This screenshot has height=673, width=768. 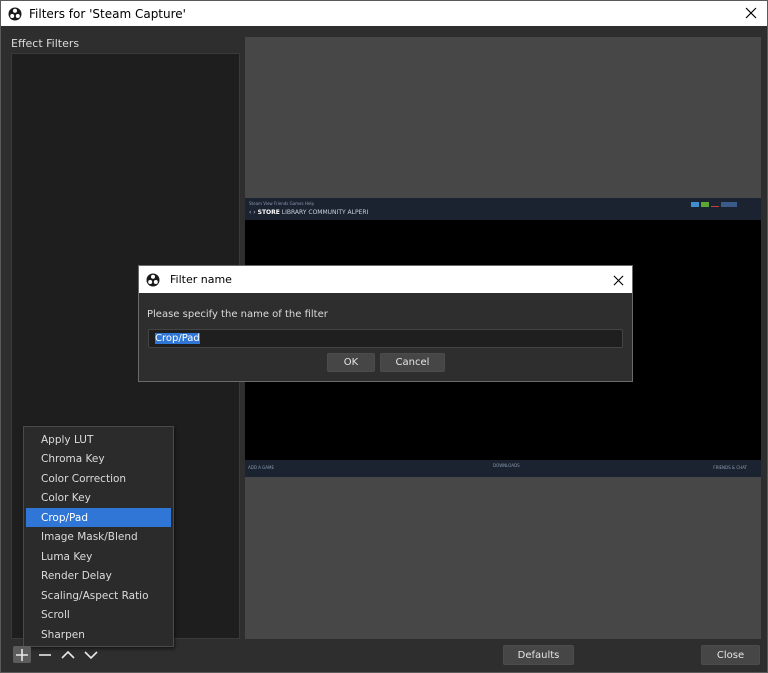 I want to click on filter-name-value: Crop/Pad, so click(x=177, y=338).